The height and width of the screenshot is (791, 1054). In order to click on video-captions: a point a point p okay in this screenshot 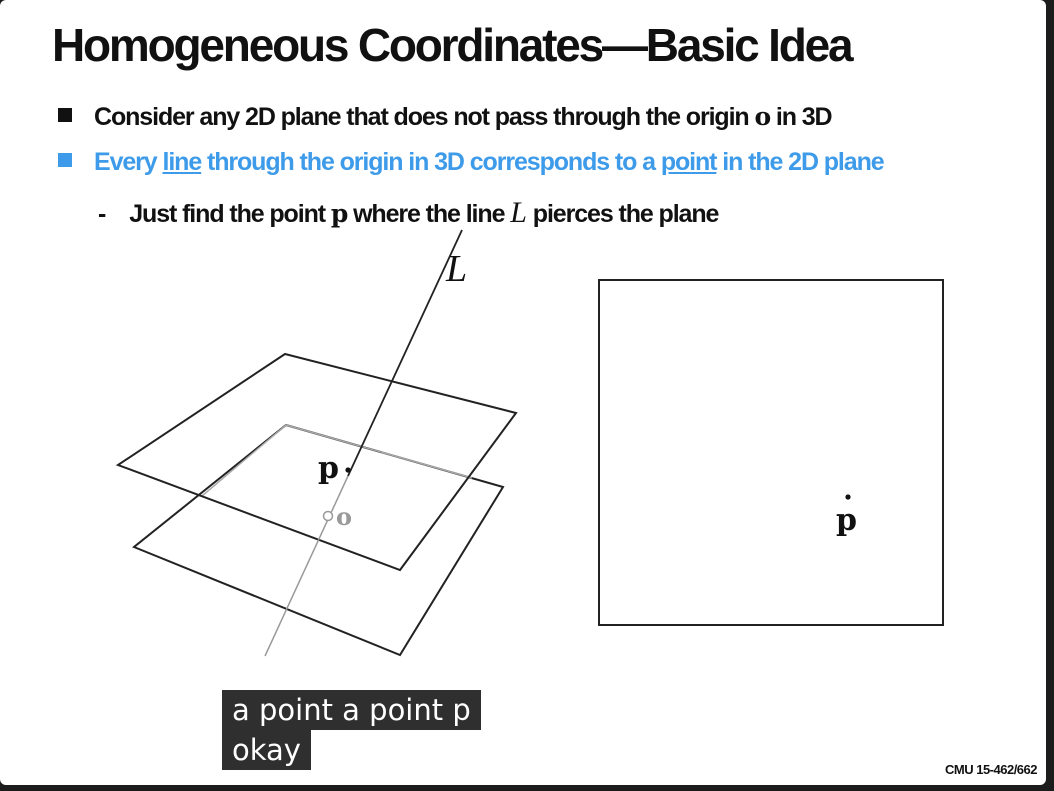, I will do `click(351, 730)`.